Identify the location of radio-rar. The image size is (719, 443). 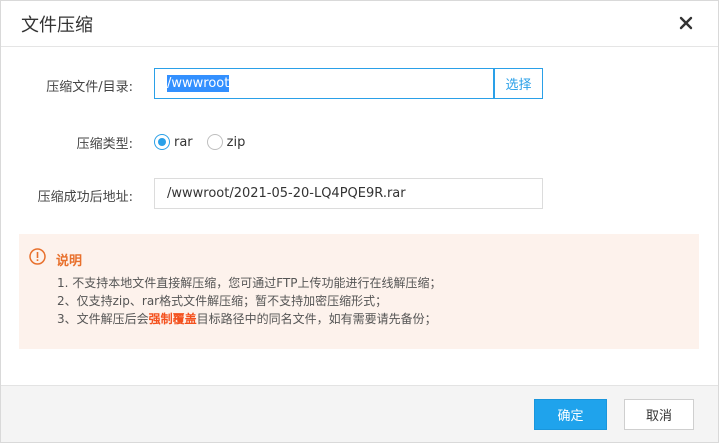
(162, 142).